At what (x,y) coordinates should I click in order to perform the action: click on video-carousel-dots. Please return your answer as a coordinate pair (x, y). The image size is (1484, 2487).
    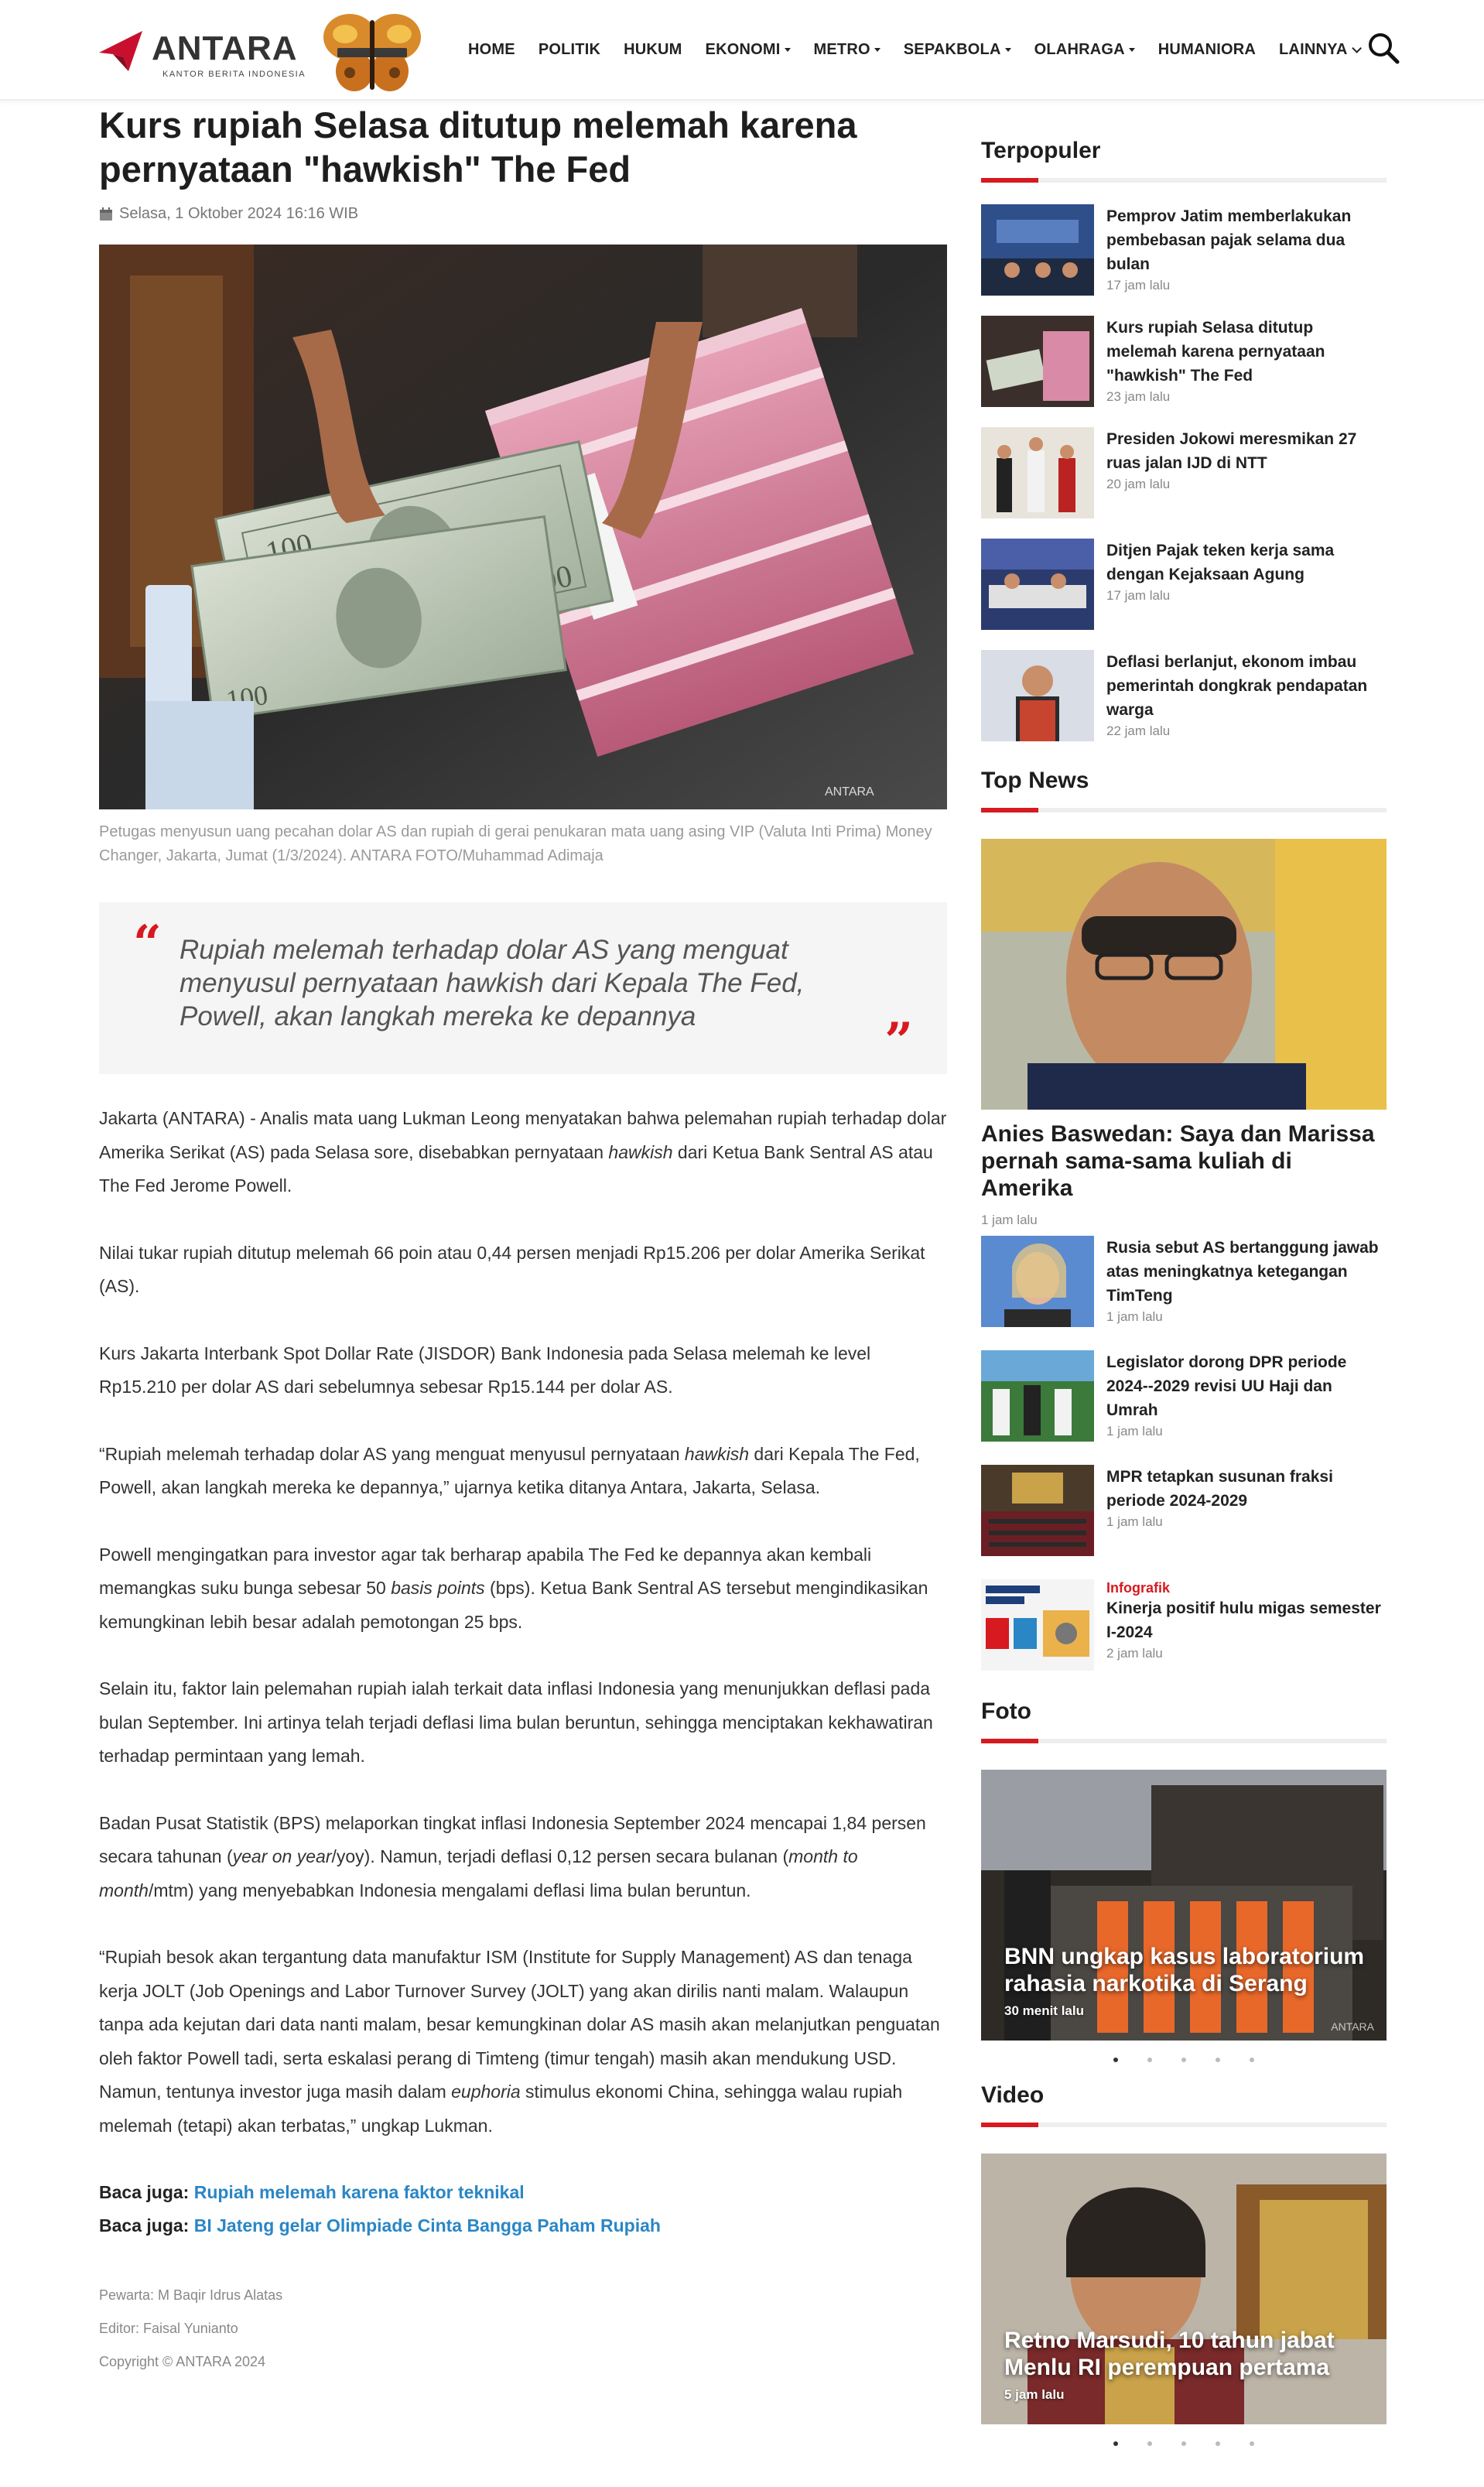
    Looking at the image, I should click on (1184, 2445).